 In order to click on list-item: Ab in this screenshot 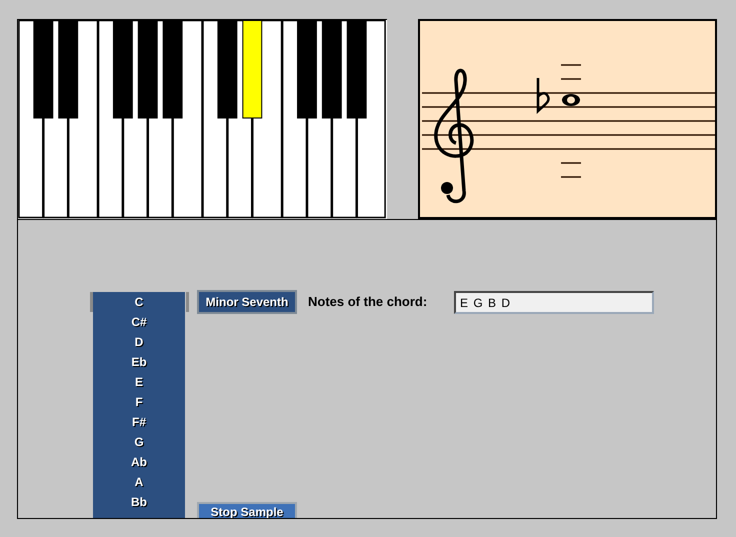, I will do `click(139, 462)`.